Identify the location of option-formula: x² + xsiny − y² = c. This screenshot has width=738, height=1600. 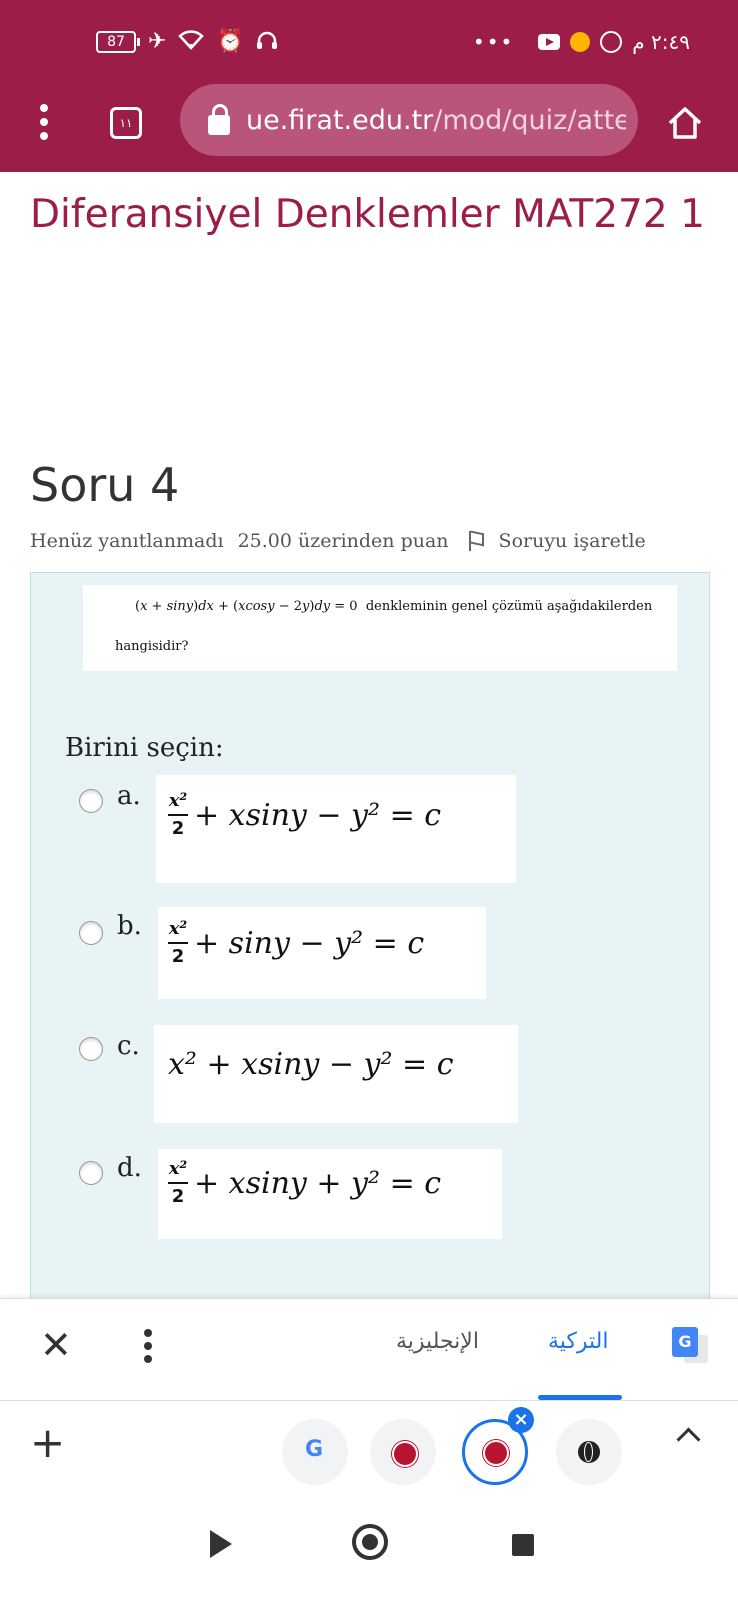
(311, 1064).